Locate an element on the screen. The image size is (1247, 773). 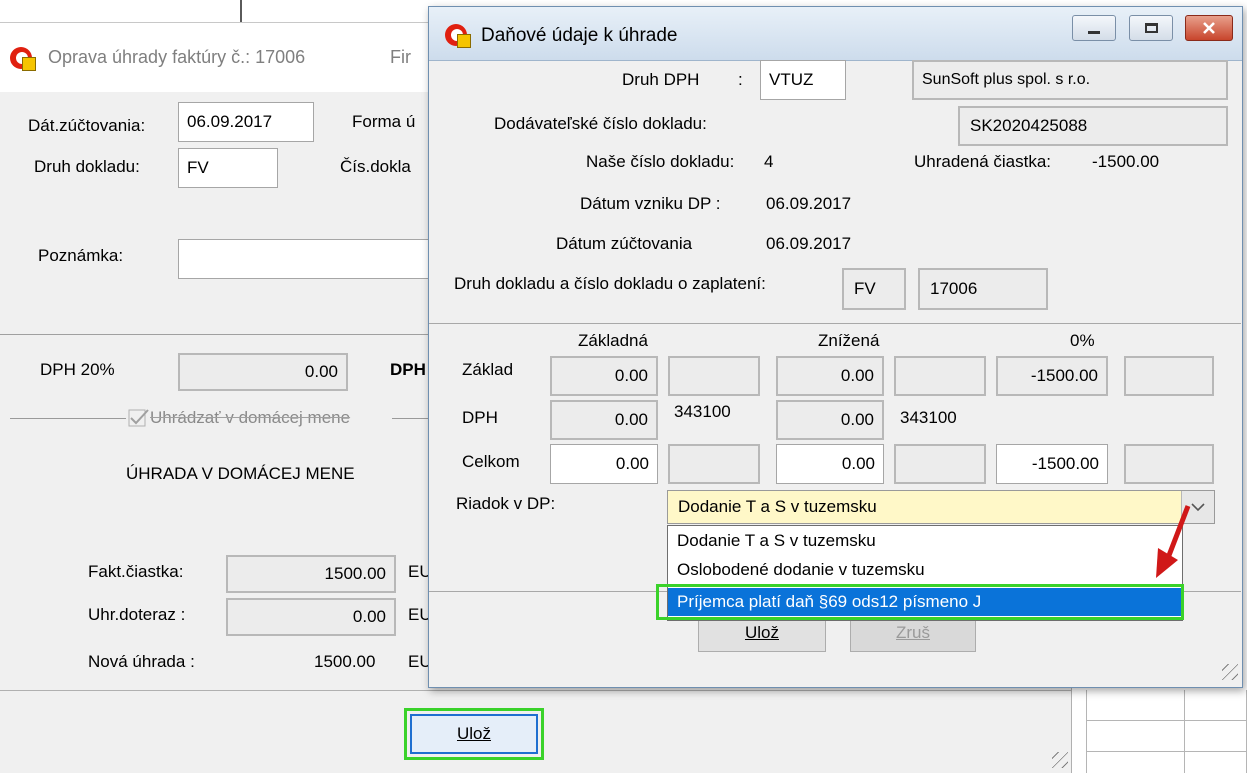
zaklad-nula-field: -1500.00 is located at coordinates (1052, 376).